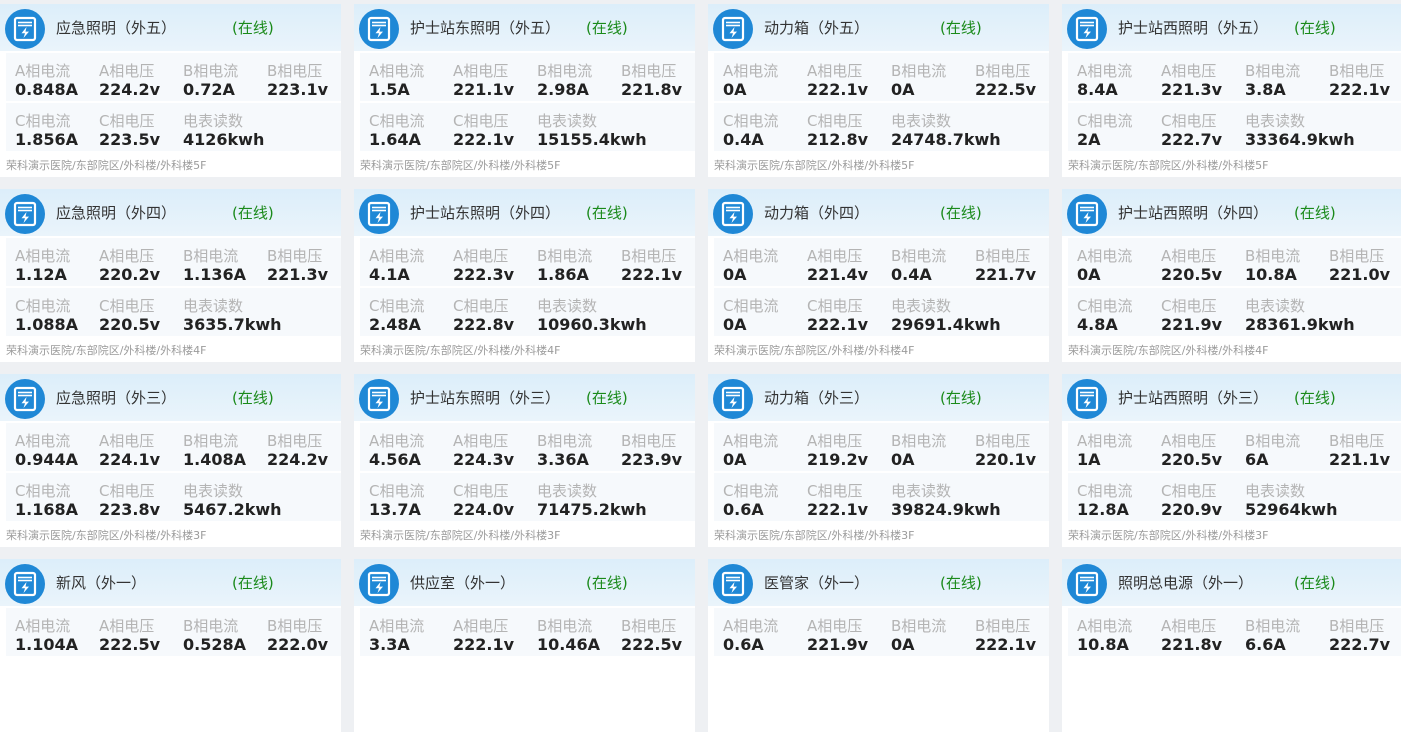 The width and height of the screenshot is (1401, 732). Describe the element at coordinates (232, 324) in the screenshot. I see `reading-value: 3635.7kwh` at that location.